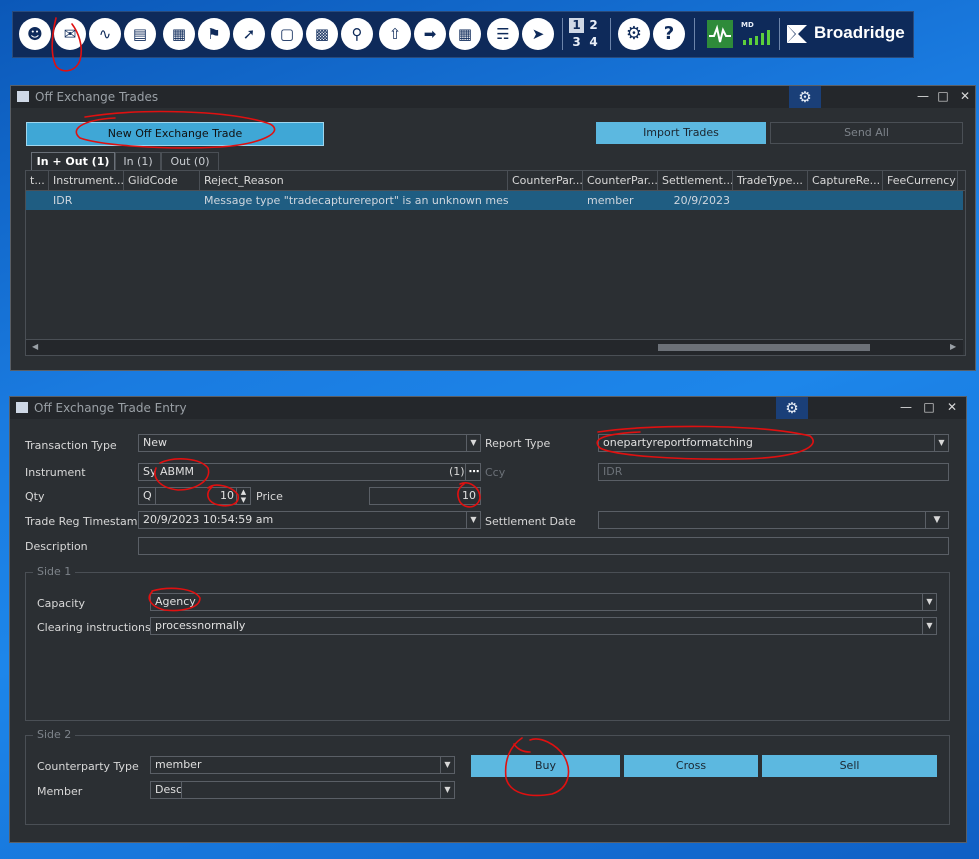  I want to click on report-type-select: onepartyreportformatching ▼, so click(773, 443).